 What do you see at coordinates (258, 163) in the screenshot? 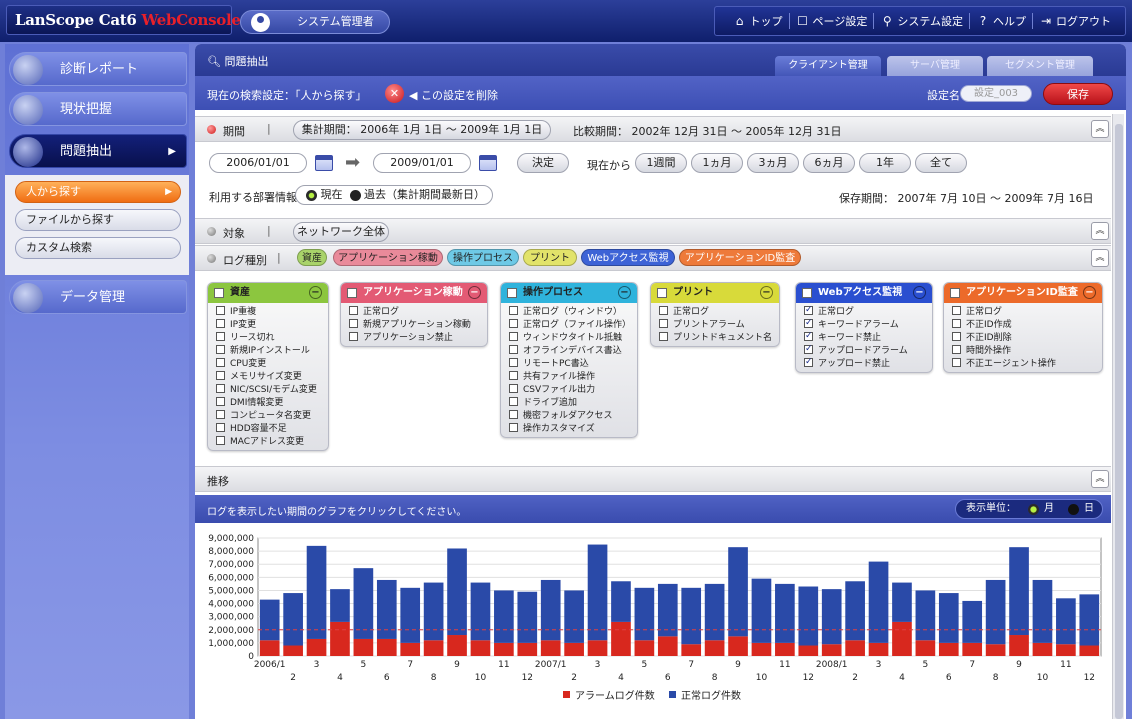
I see `period-from-input: 2006/01/01` at bounding box center [258, 163].